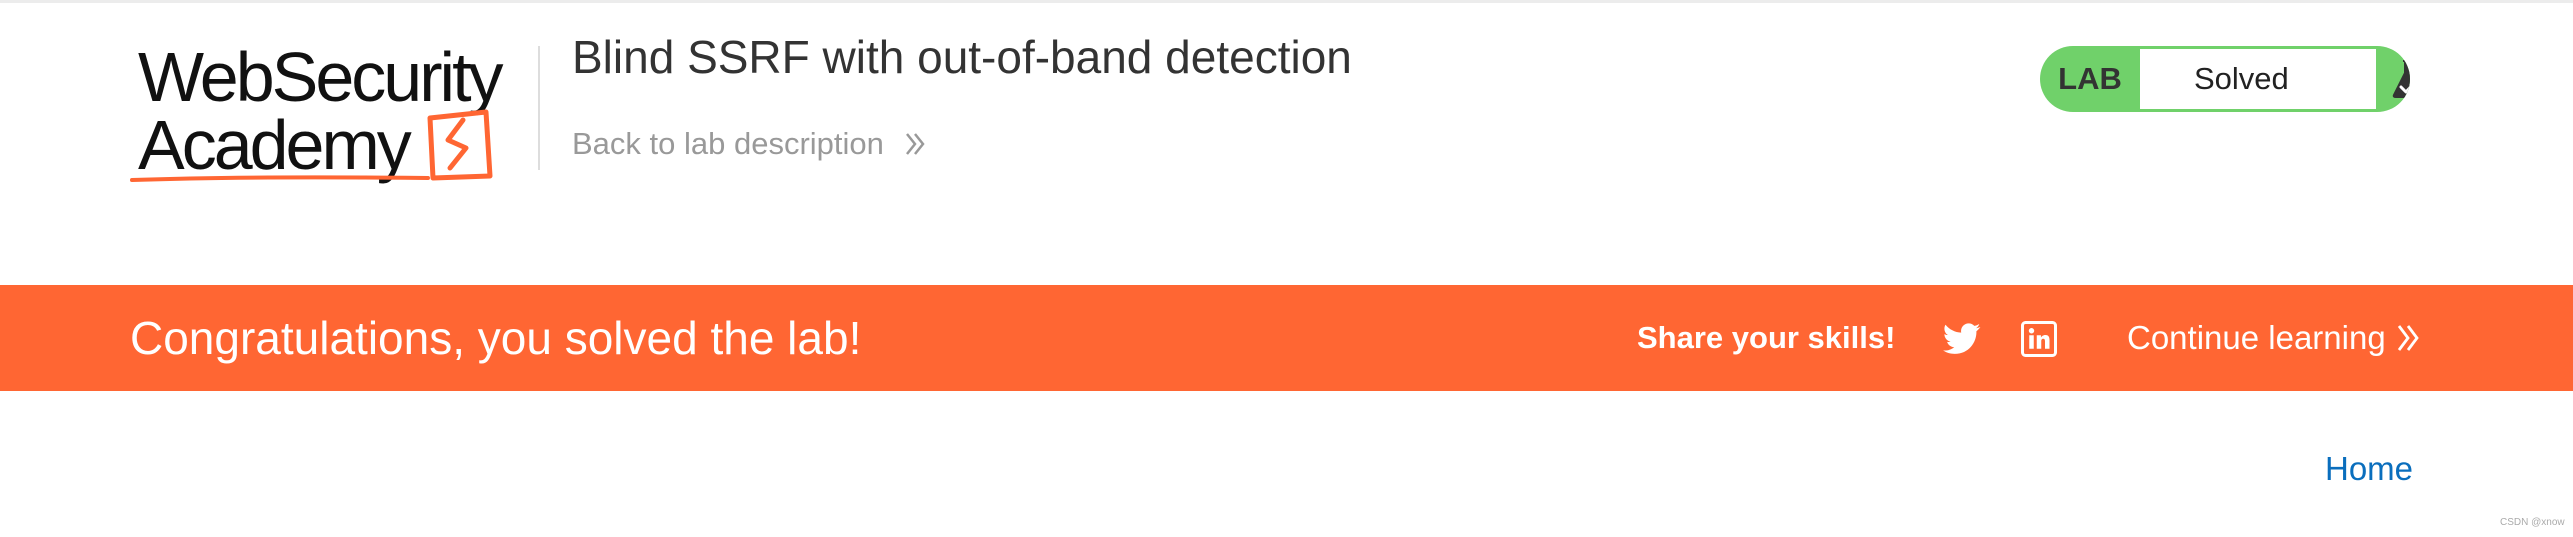 The height and width of the screenshot is (537, 2573). I want to click on flask-check-icon, so click(2393, 79).